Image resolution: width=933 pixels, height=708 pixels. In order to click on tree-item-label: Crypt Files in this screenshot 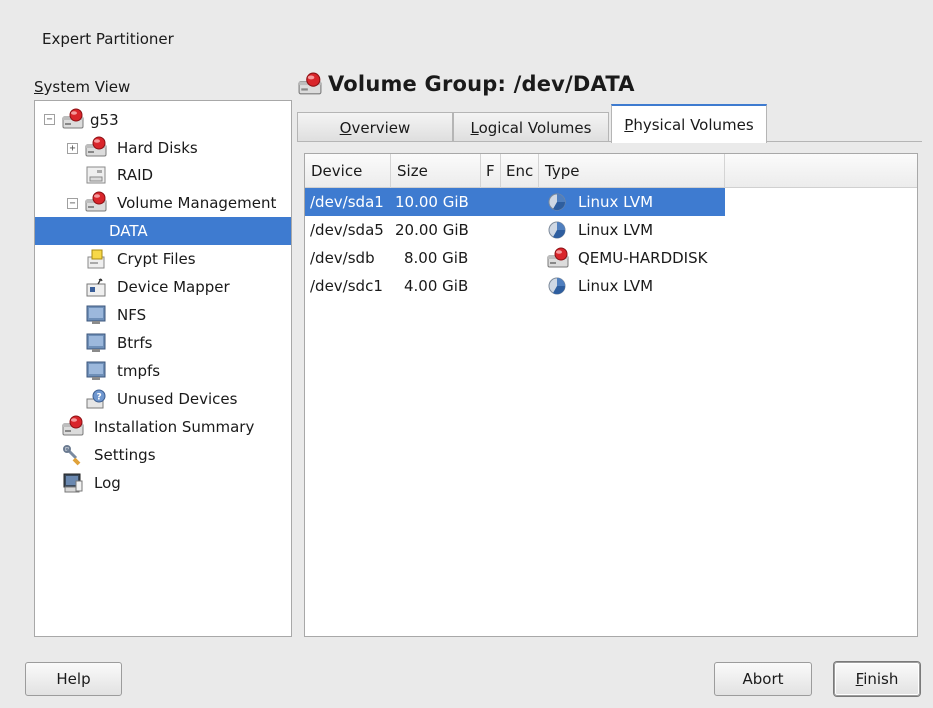, I will do `click(156, 259)`.